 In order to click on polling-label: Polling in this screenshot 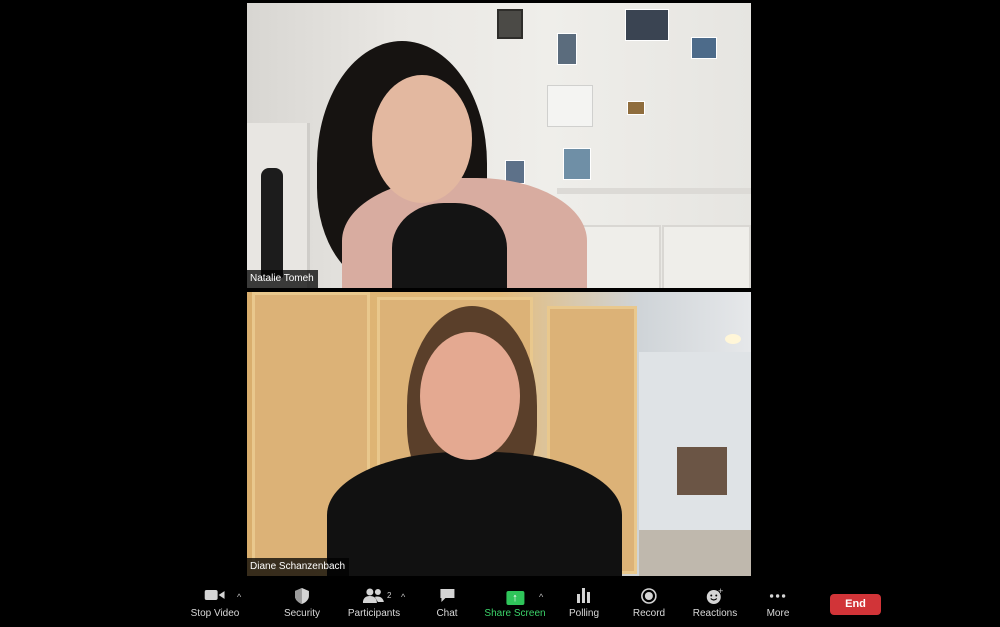, I will do `click(584, 613)`.